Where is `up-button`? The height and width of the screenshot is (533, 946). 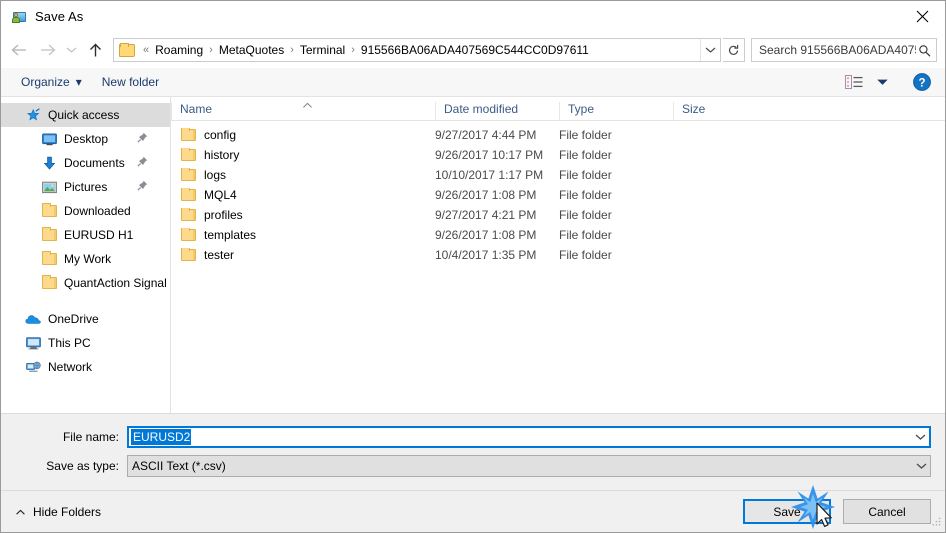 up-button is located at coordinates (95, 50).